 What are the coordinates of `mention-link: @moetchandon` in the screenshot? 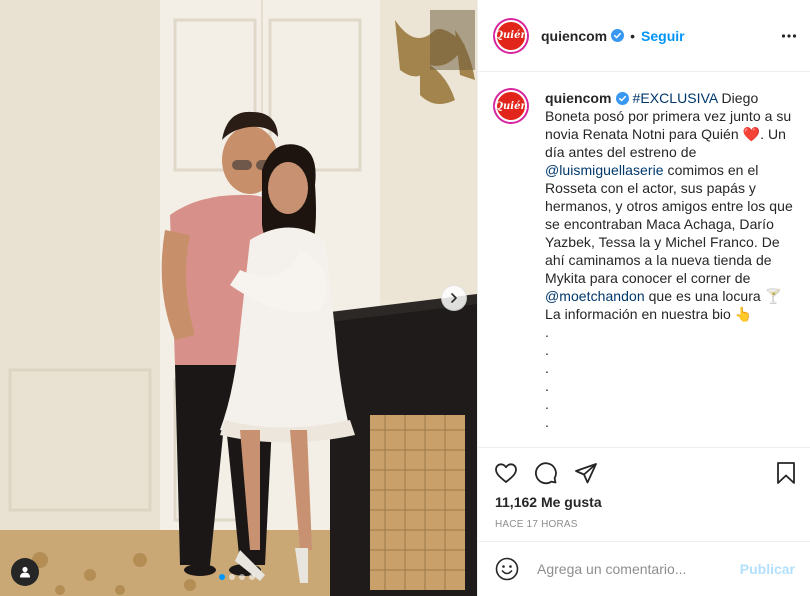 It's located at (595, 296).